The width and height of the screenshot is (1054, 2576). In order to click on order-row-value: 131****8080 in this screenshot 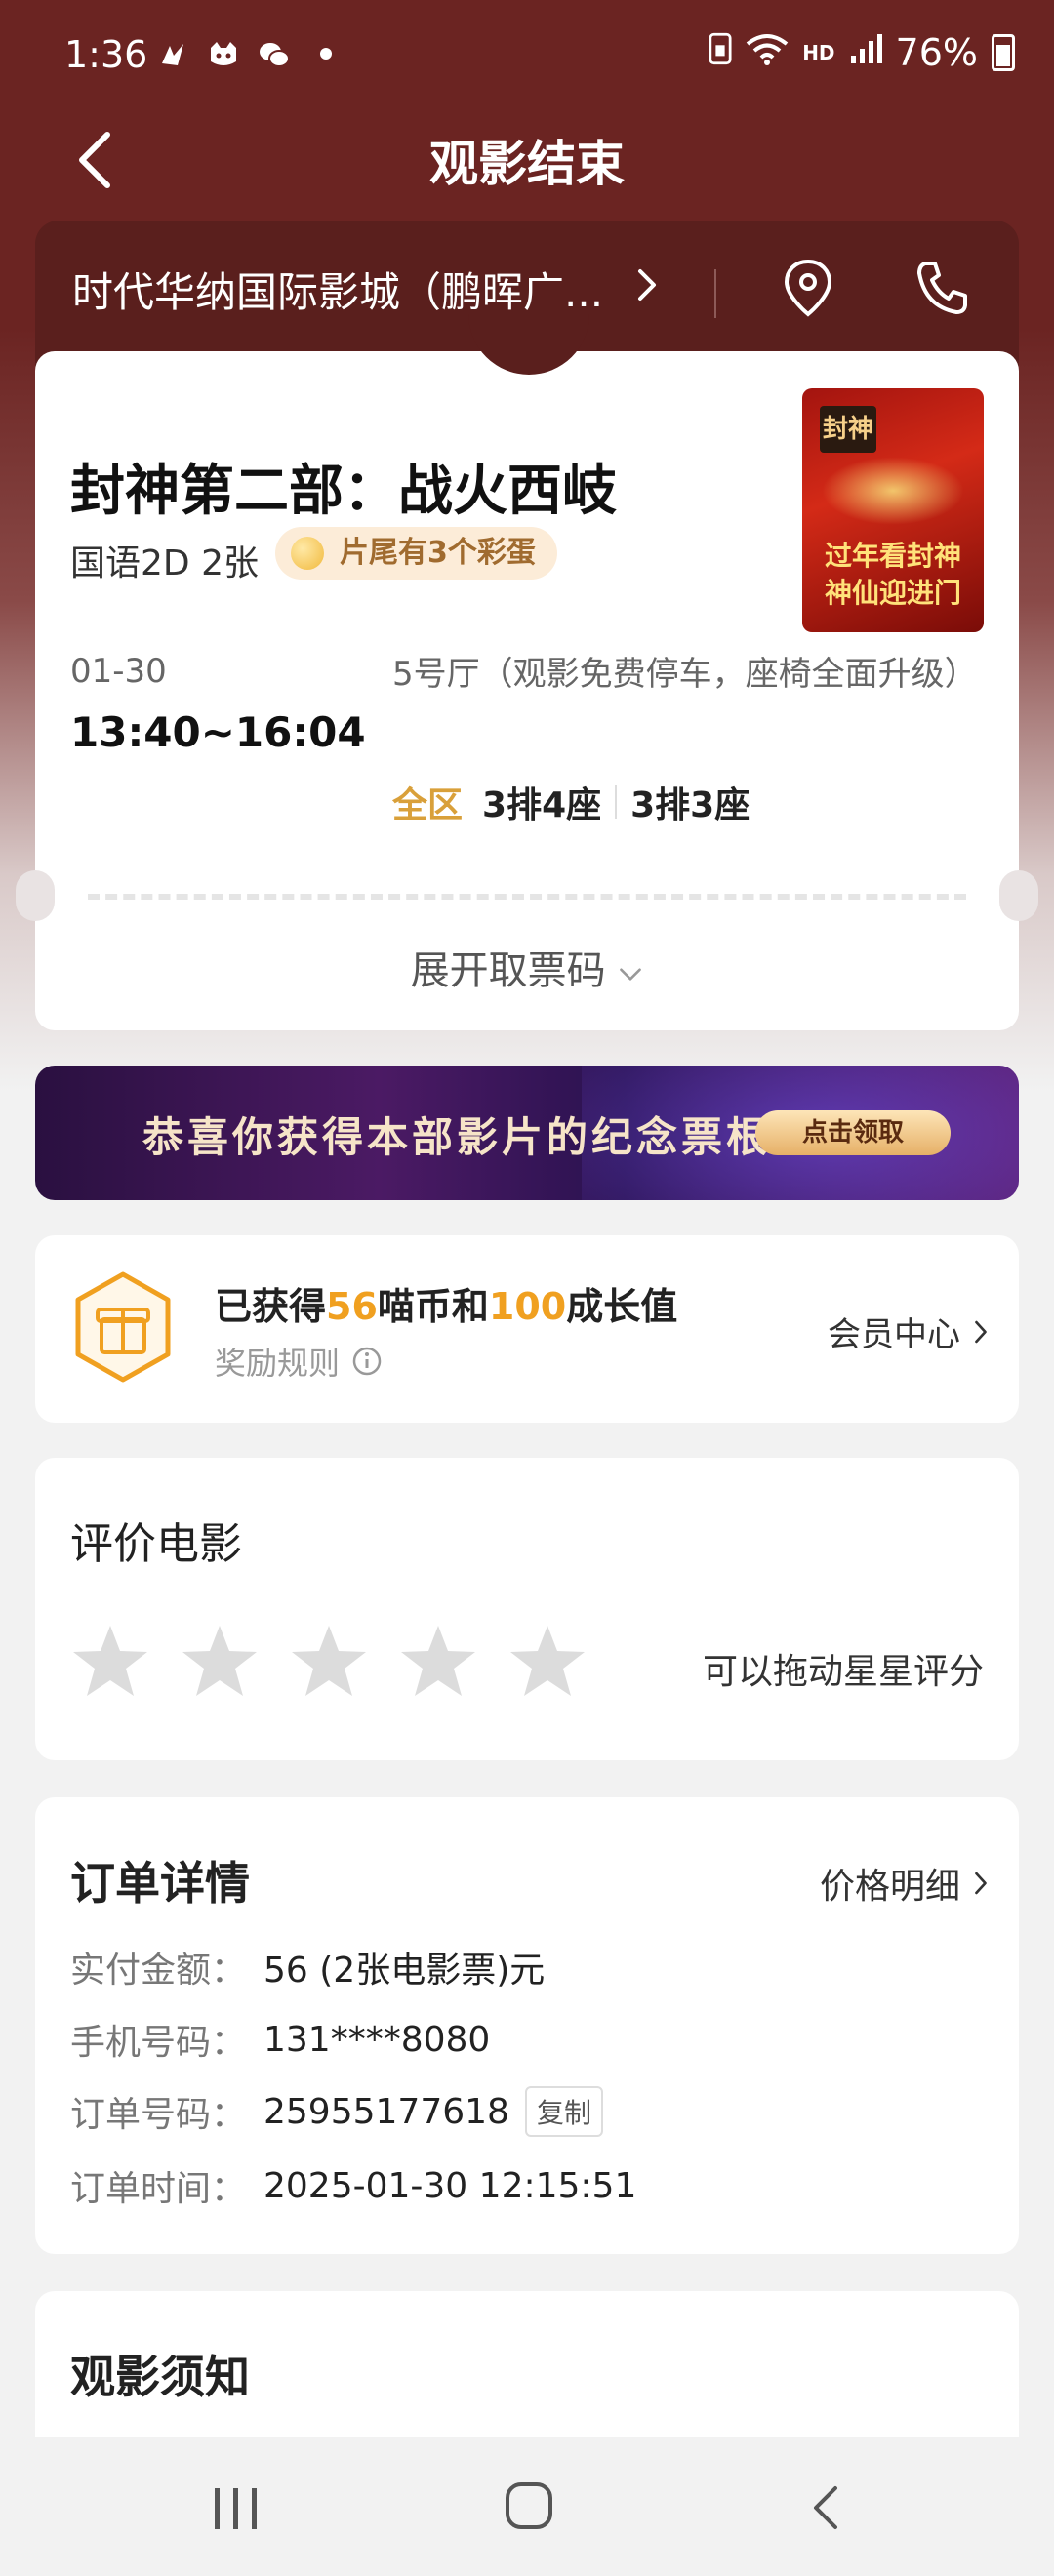, I will do `click(377, 2039)`.